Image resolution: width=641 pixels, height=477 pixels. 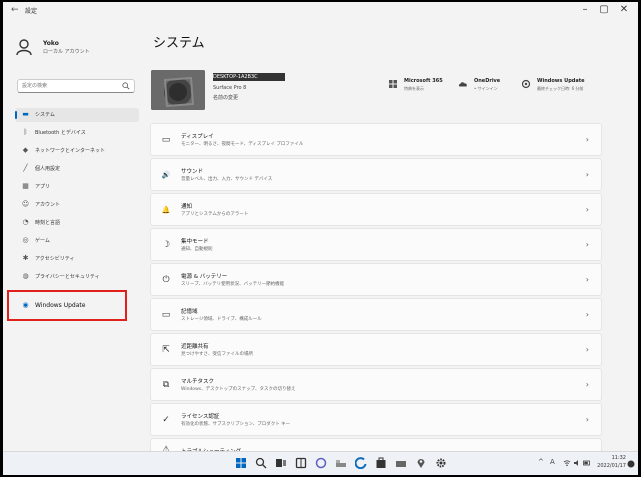 I want to click on card-title: ディスプレイ, so click(x=197, y=137).